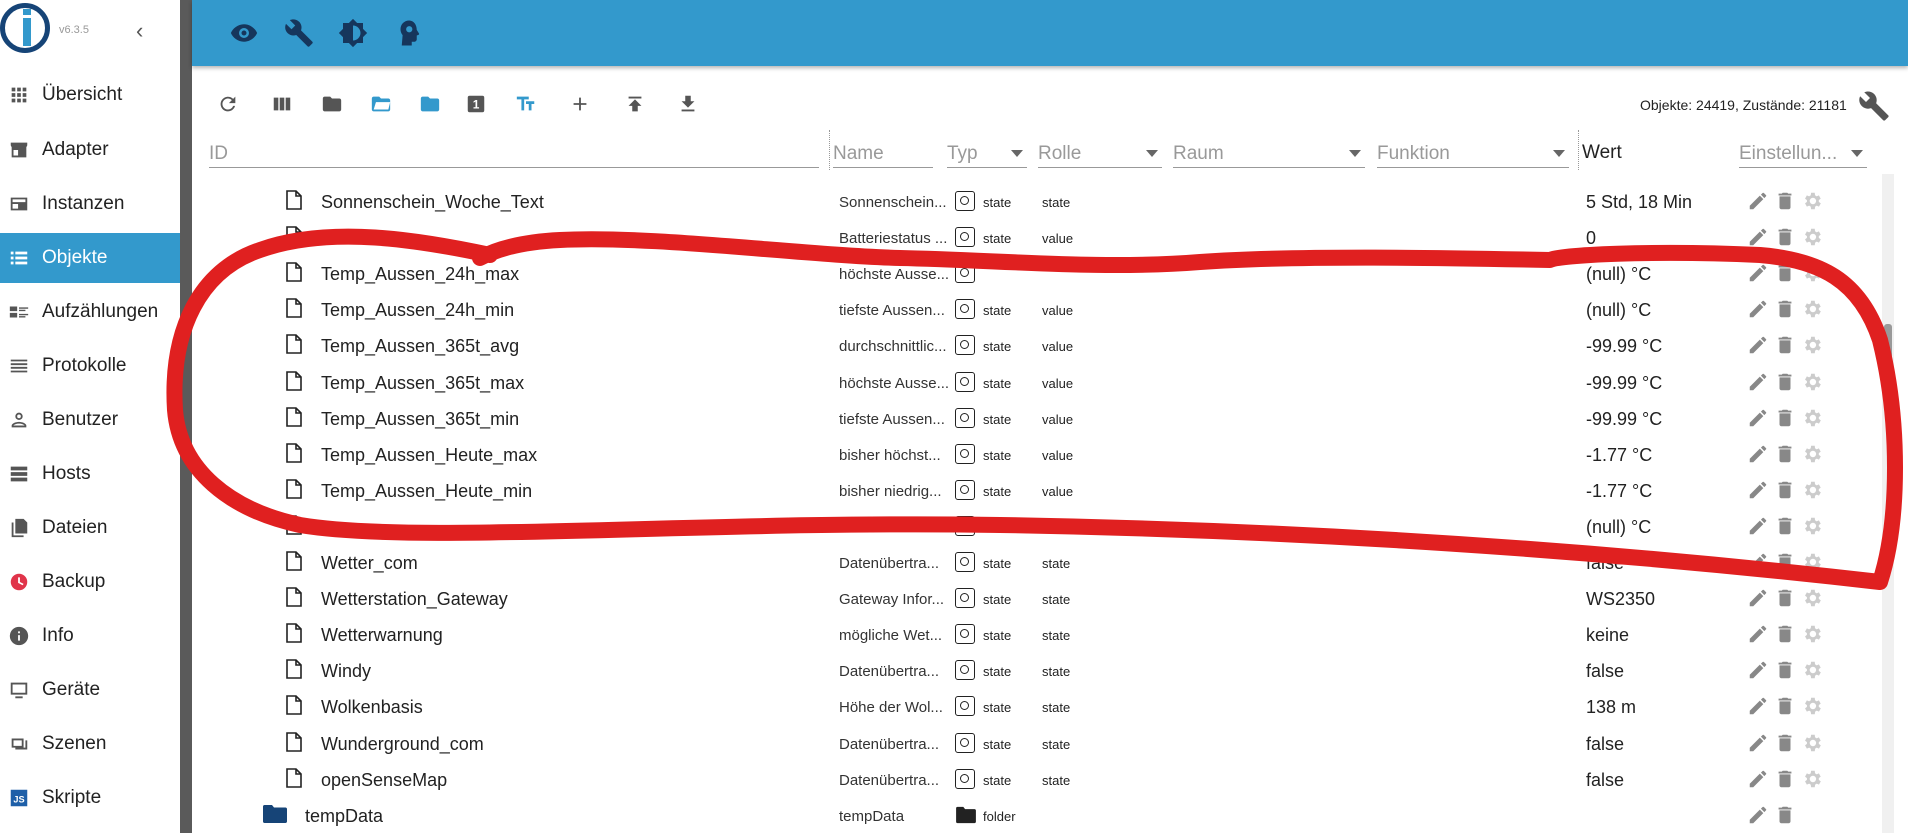 Image resolution: width=1908 pixels, height=834 pixels. What do you see at coordinates (688, 104) in the screenshot?
I see `download-icon` at bounding box center [688, 104].